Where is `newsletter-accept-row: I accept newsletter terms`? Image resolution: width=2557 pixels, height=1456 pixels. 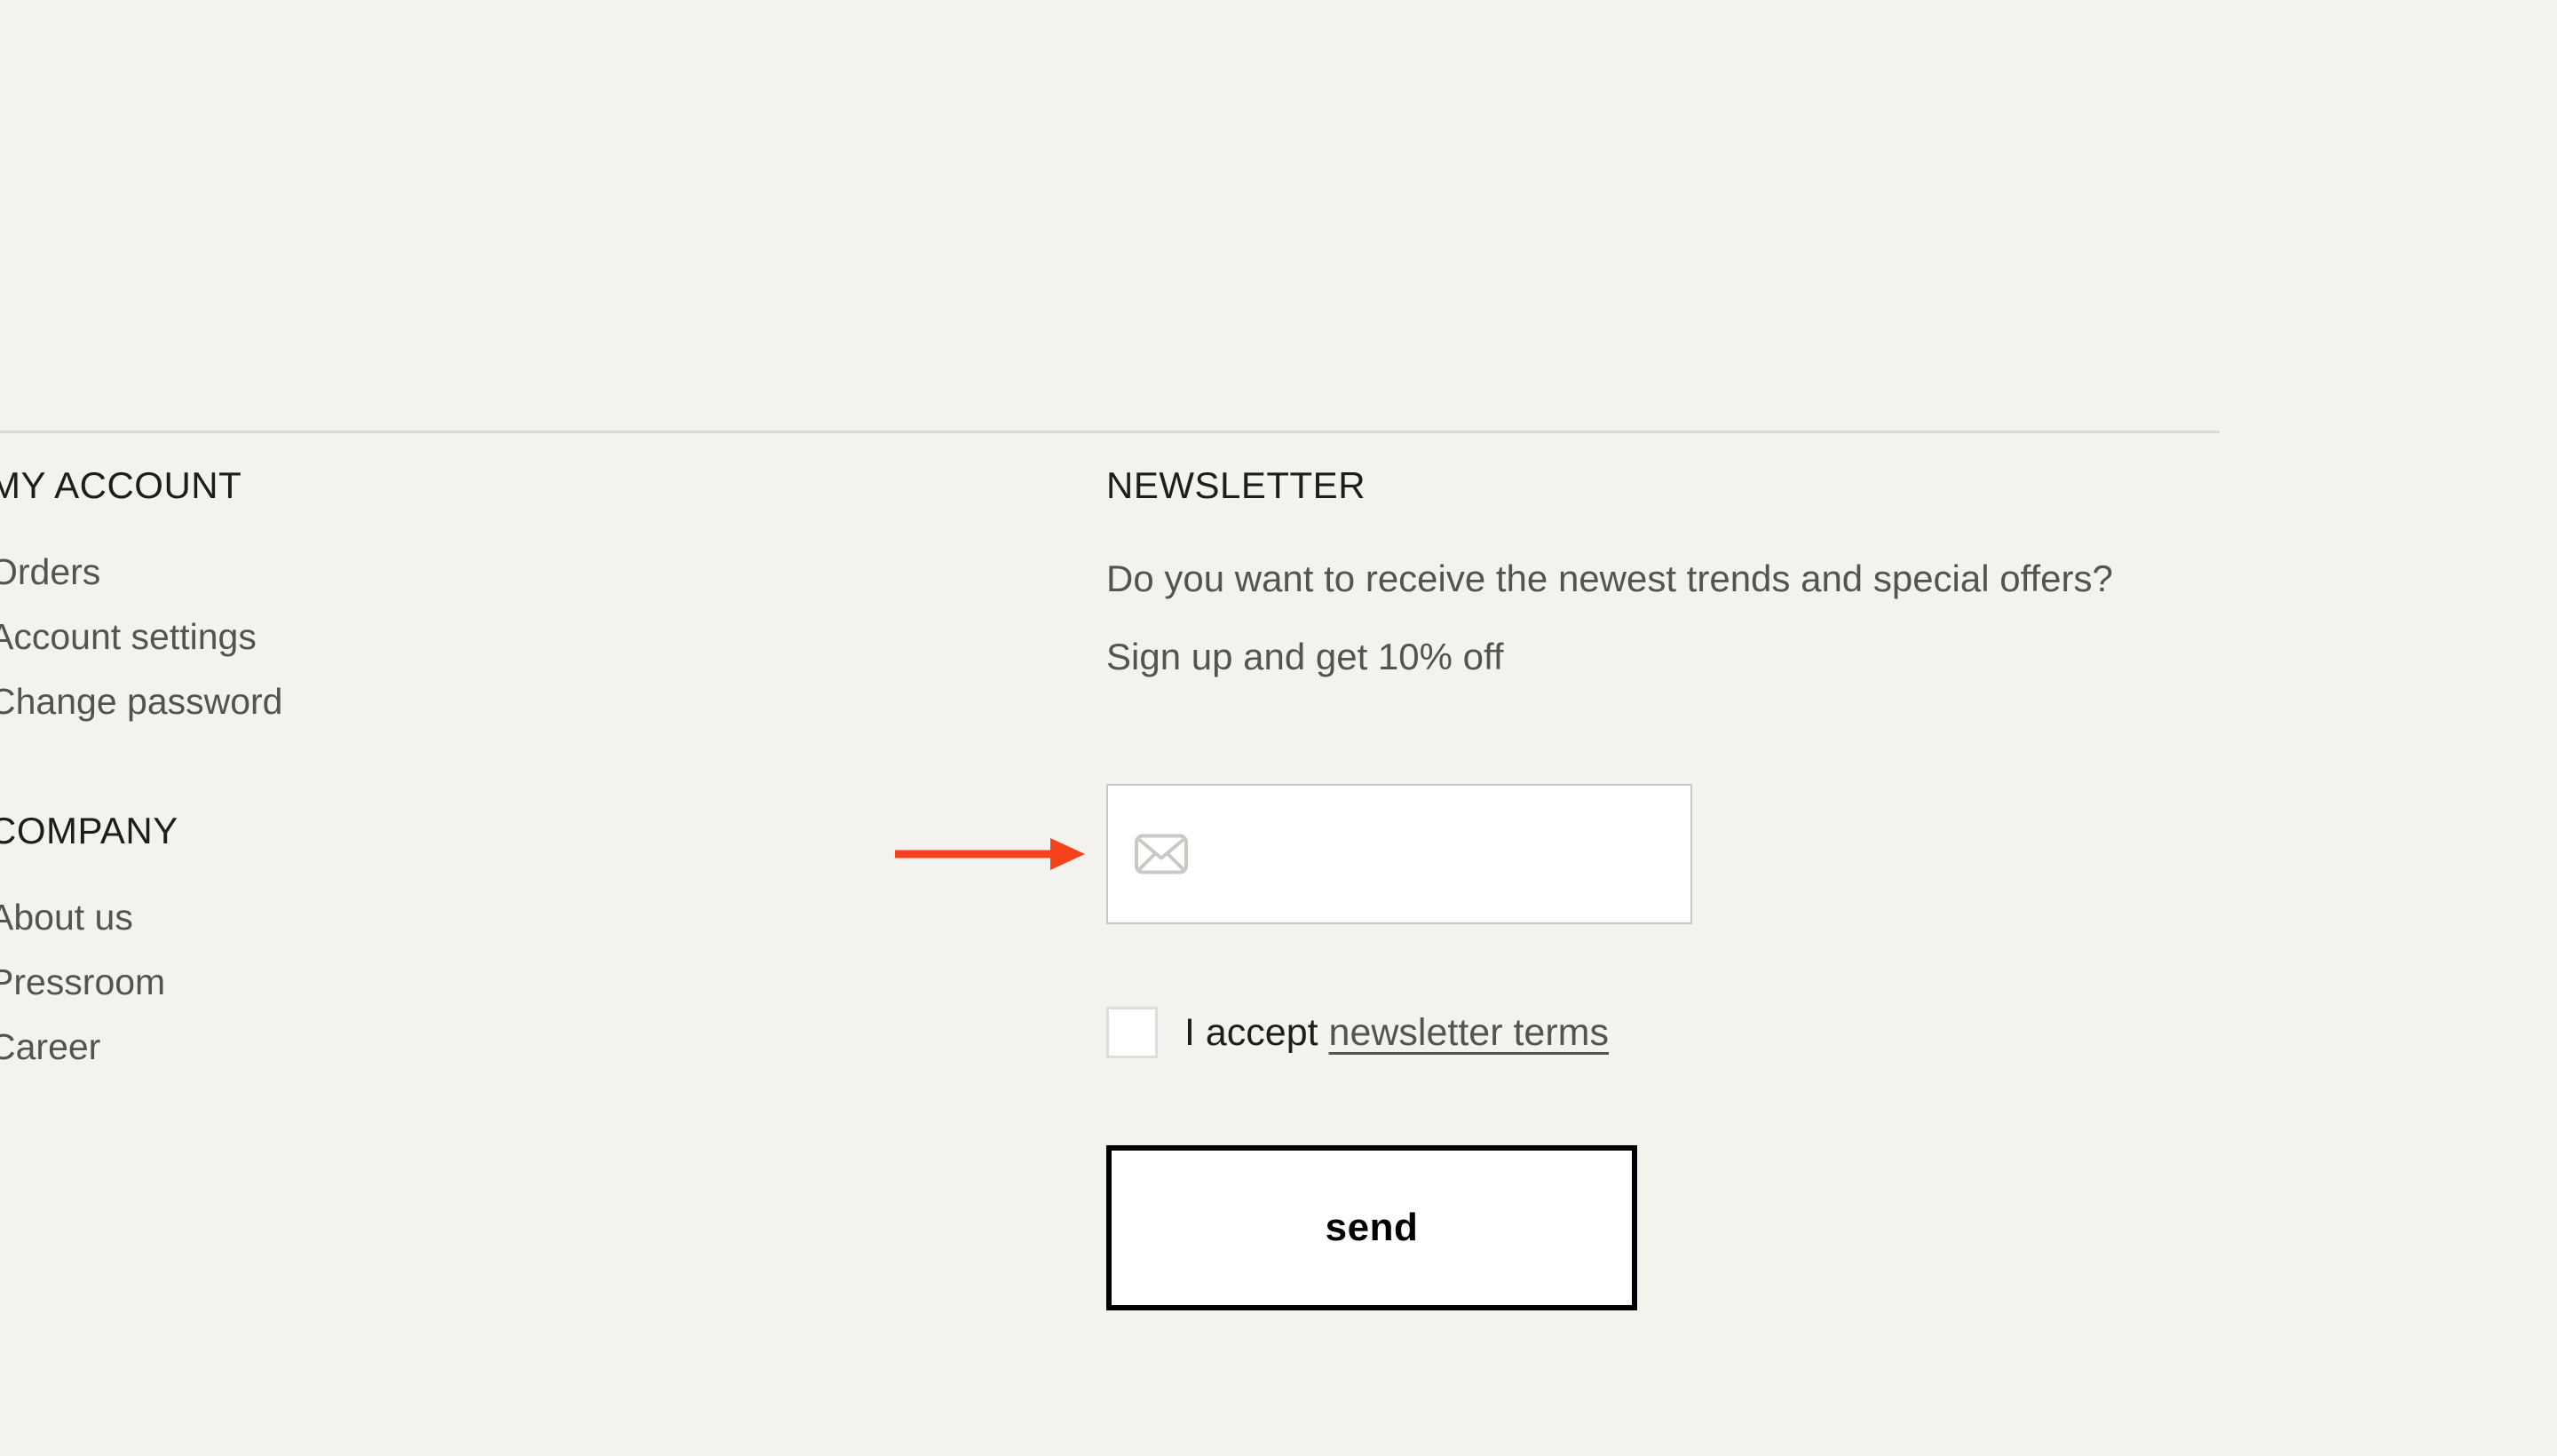 newsletter-accept-row: I accept newsletter terms is located at coordinates (1357, 1032).